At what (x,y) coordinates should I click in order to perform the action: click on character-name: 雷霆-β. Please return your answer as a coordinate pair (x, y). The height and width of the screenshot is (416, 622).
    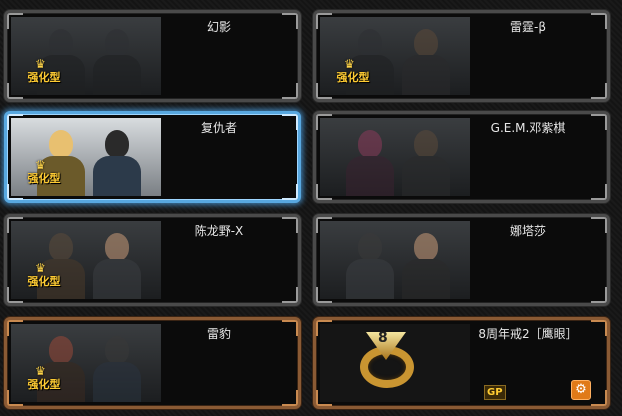
    Looking at the image, I should click on (528, 27).